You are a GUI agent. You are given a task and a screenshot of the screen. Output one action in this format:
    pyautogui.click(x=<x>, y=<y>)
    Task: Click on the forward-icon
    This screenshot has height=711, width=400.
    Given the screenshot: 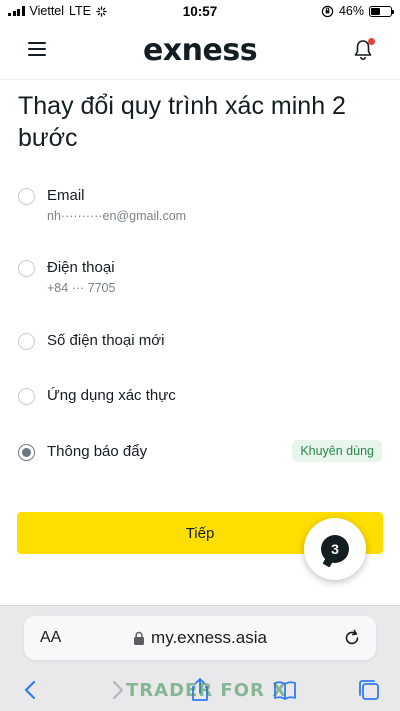 What is the action you would take?
    pyautogui.click(x=117, y=690)
    